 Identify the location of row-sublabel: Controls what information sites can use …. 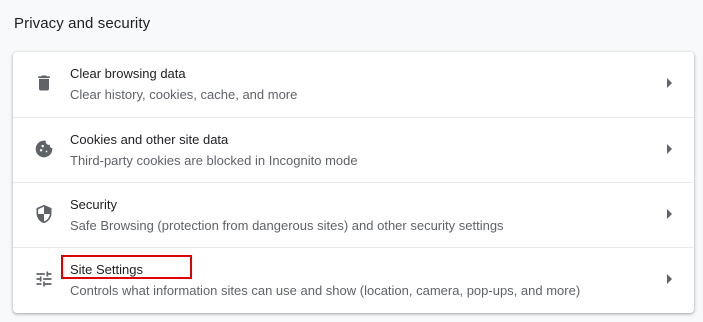
(325, 290).